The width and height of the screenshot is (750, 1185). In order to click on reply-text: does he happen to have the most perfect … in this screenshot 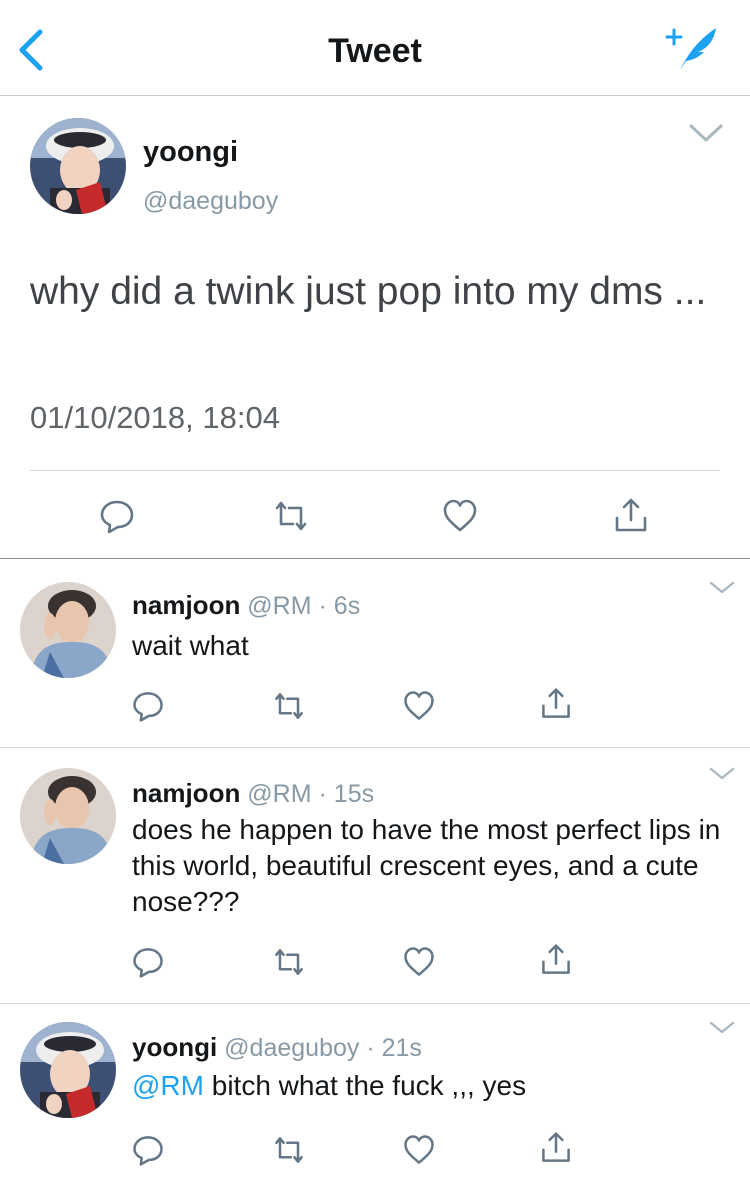, I will do `click(427, 866)`.